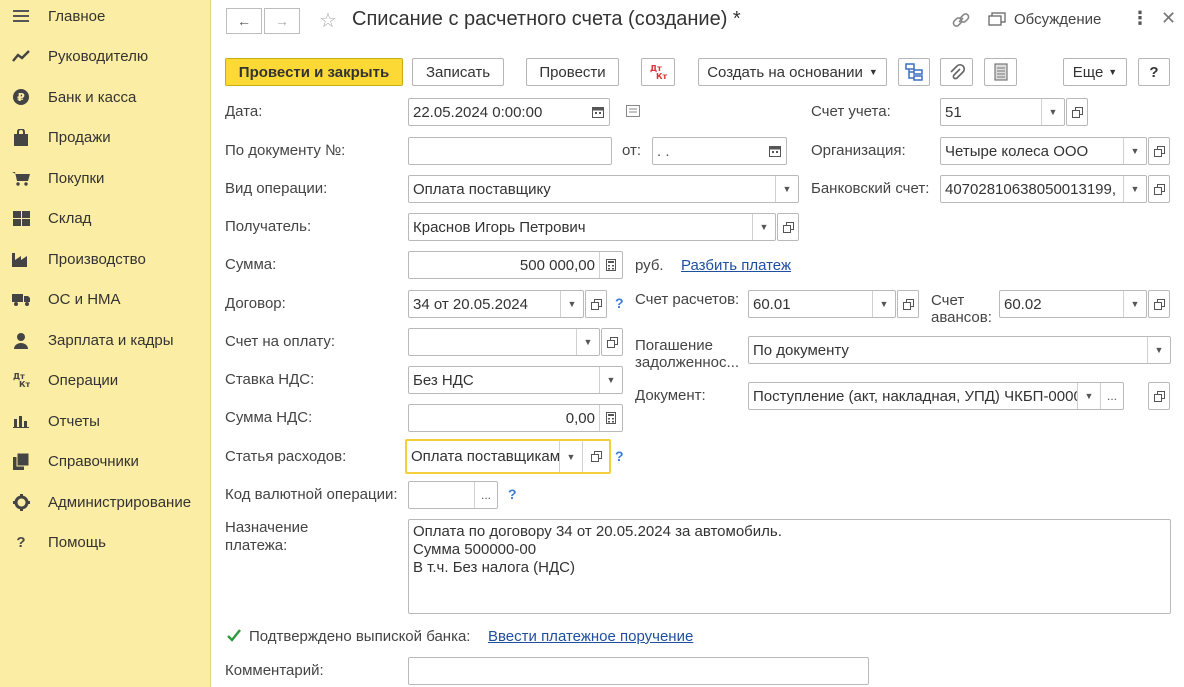 Image resolution: width=1184 pixels, height=687 pixels. Describe the element at coordinates (914, 72) in the screenshot. I see `structure-button` at that location.